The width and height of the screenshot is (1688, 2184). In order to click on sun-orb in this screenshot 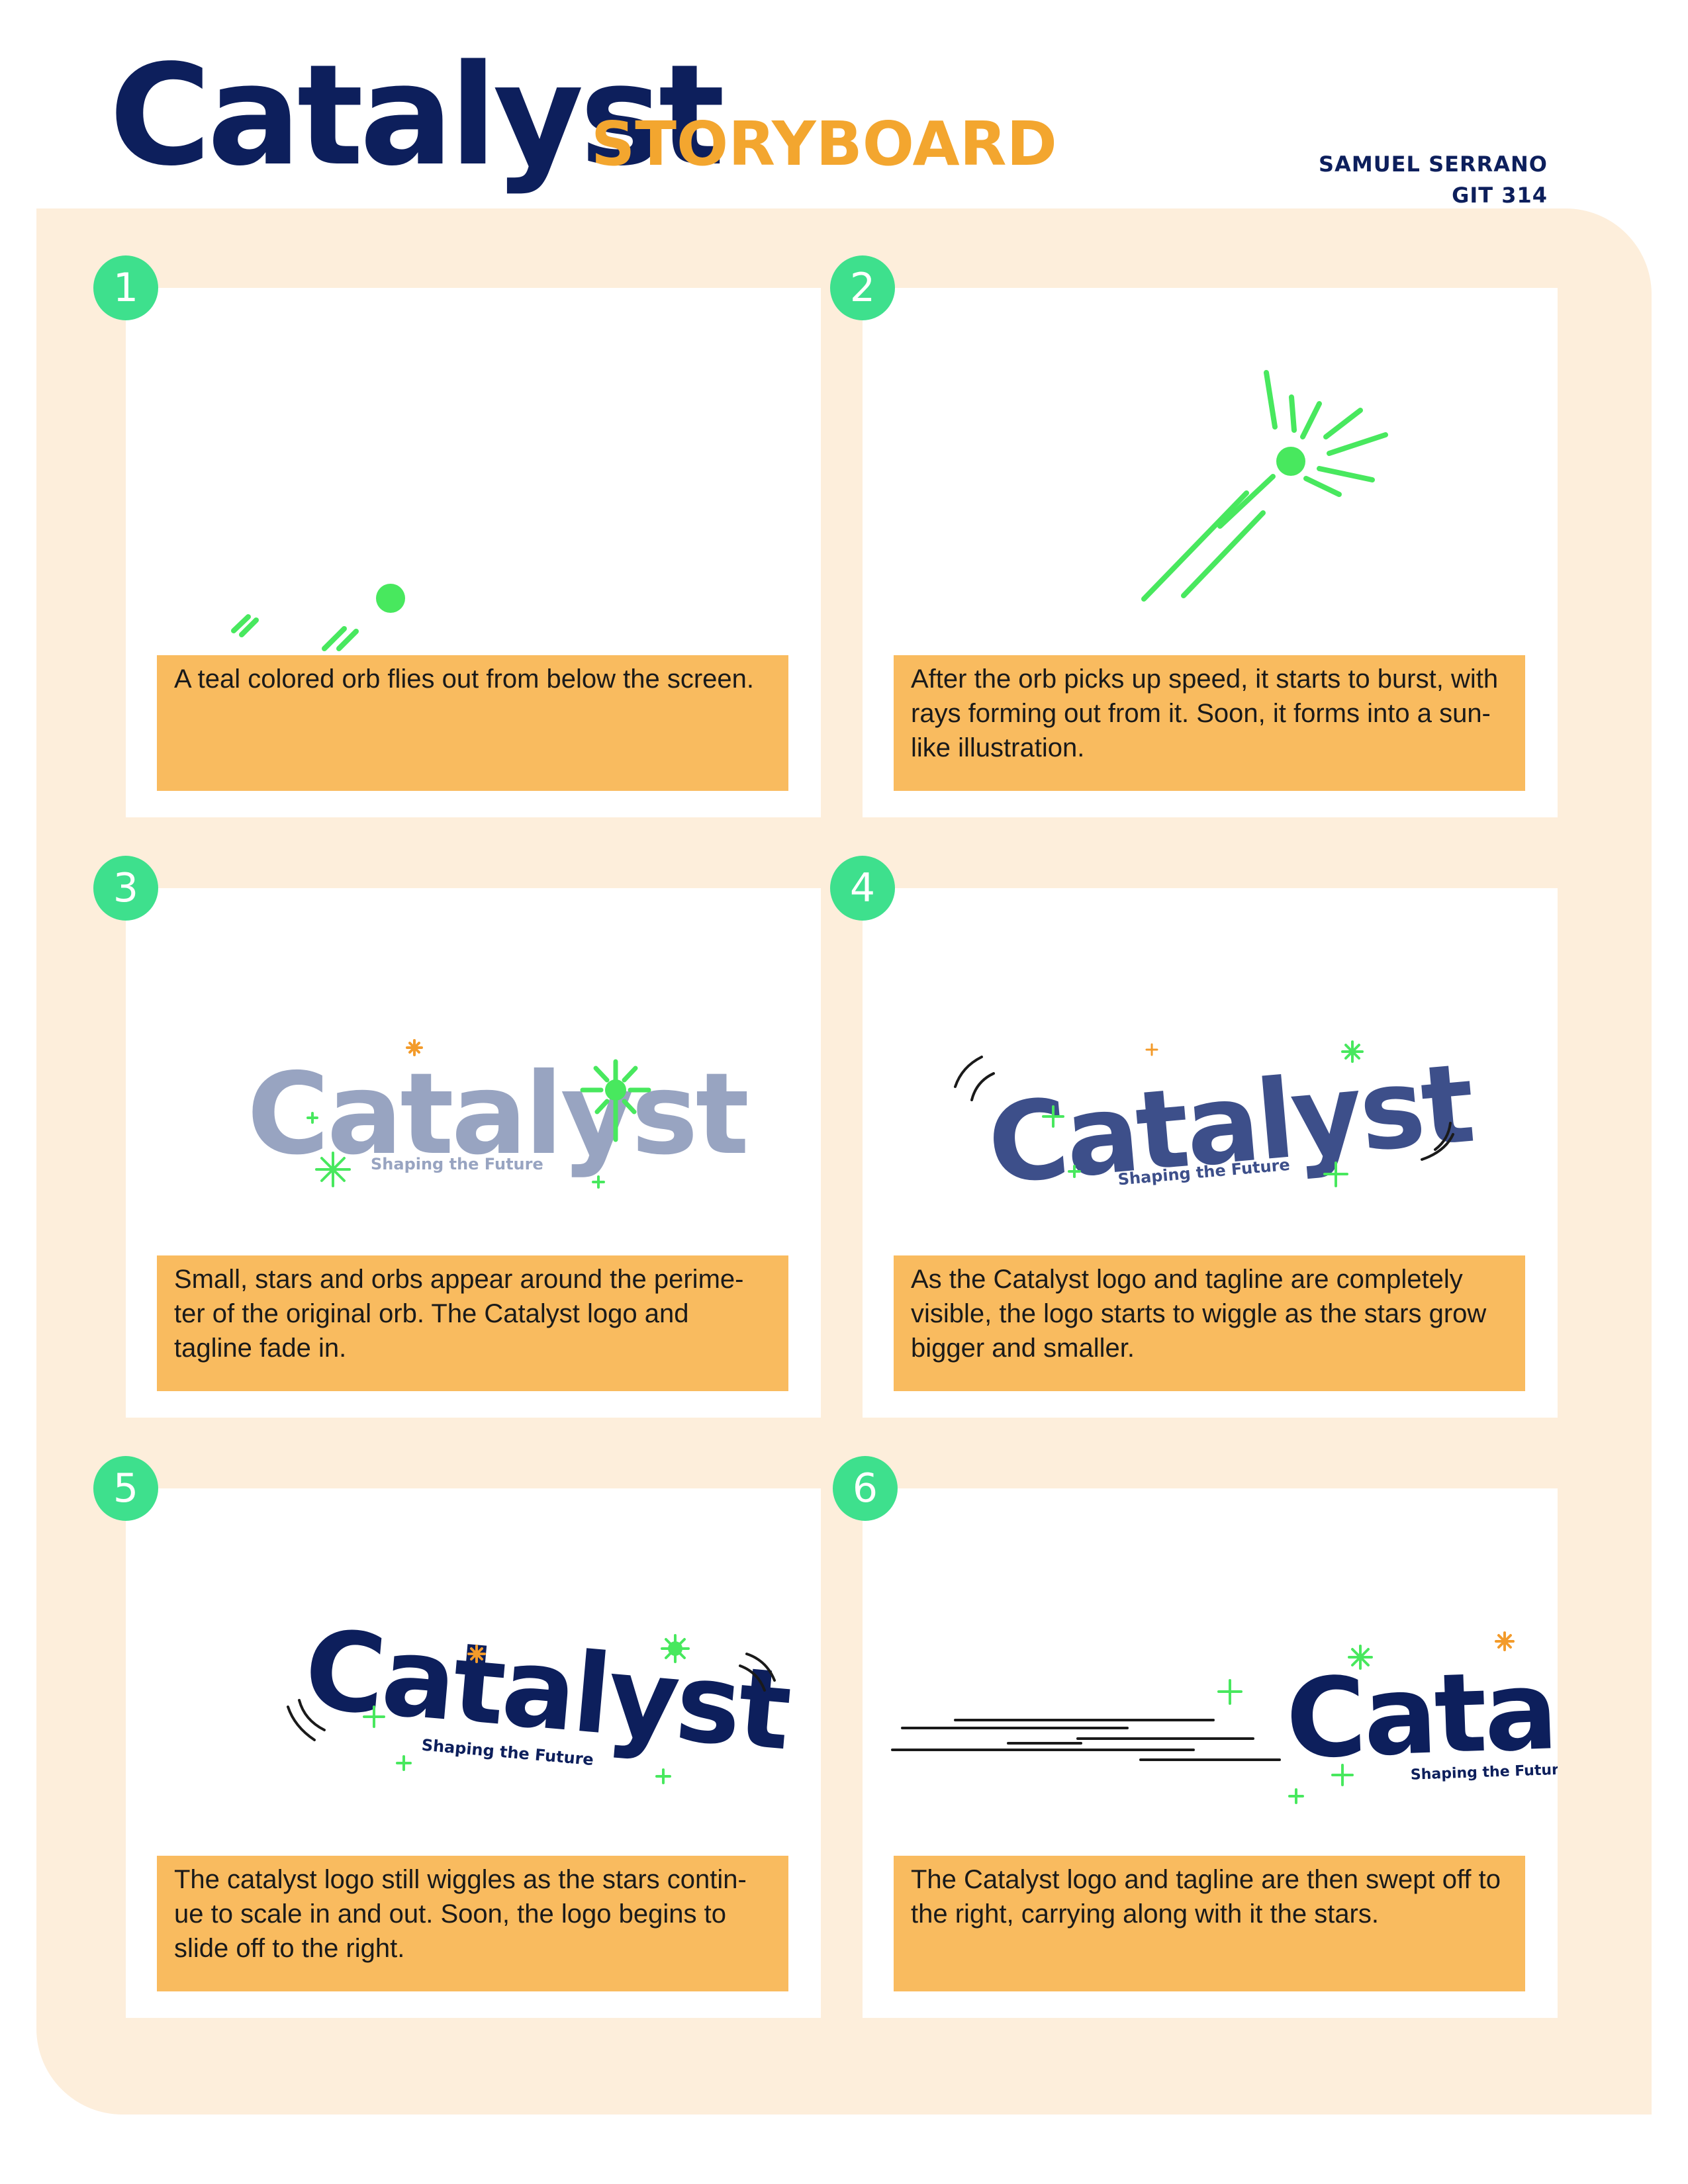, I will do `click(615, 1090)`.